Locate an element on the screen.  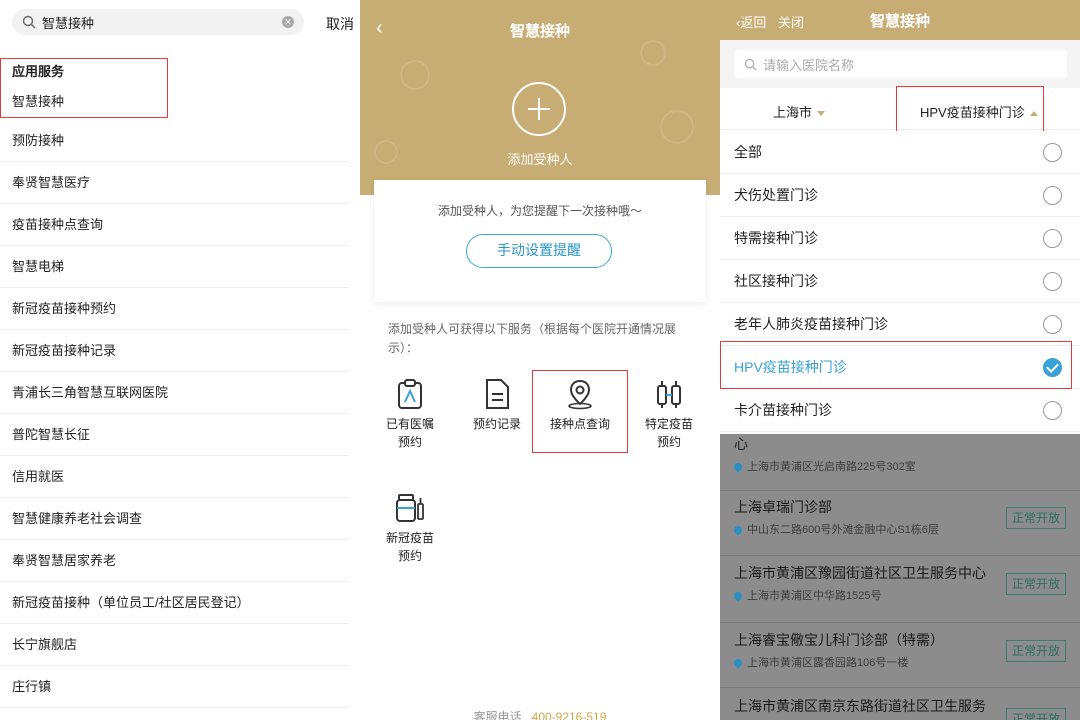
add-person-label: 添加受种人 is located at coordinates (540, 158).